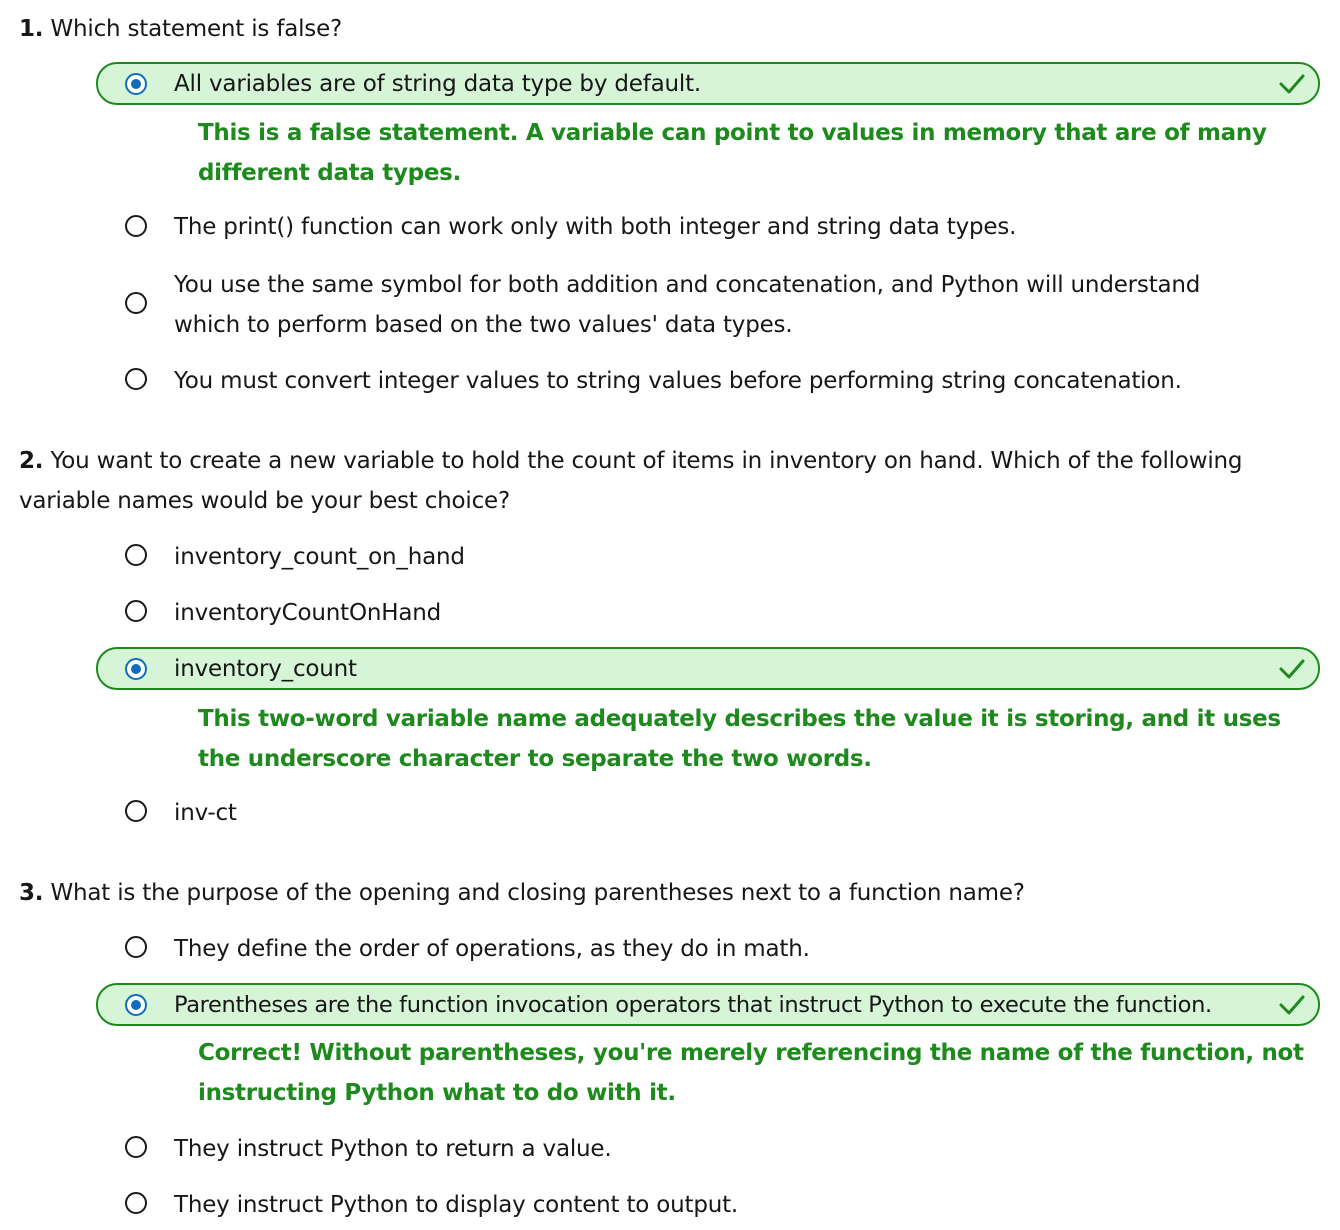 This screenshot has height=1230, width=1340. What do you see at coordinates (196, 29) in the screenshot?
I see `question-text: Which statement is false?` at bounding box center [196, 29].